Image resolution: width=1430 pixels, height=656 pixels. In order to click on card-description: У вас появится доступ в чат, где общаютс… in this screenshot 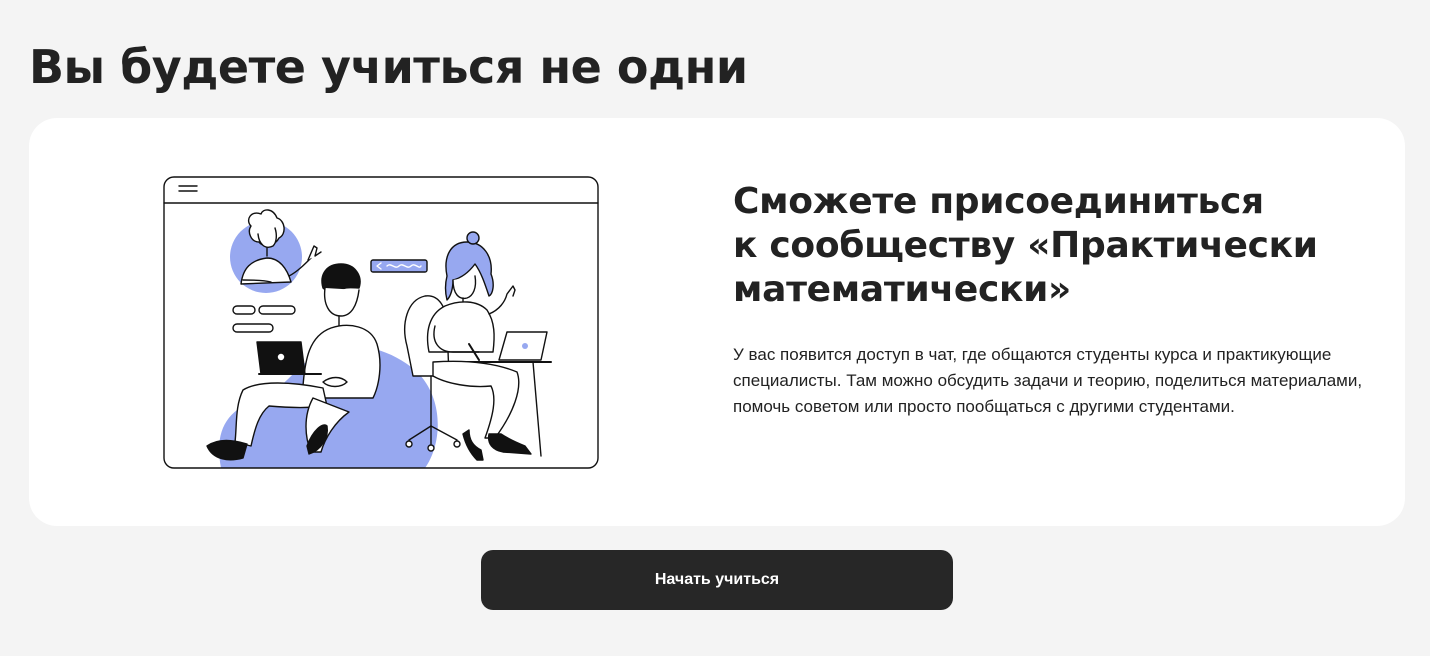, I will do `click(1048, 380)`.